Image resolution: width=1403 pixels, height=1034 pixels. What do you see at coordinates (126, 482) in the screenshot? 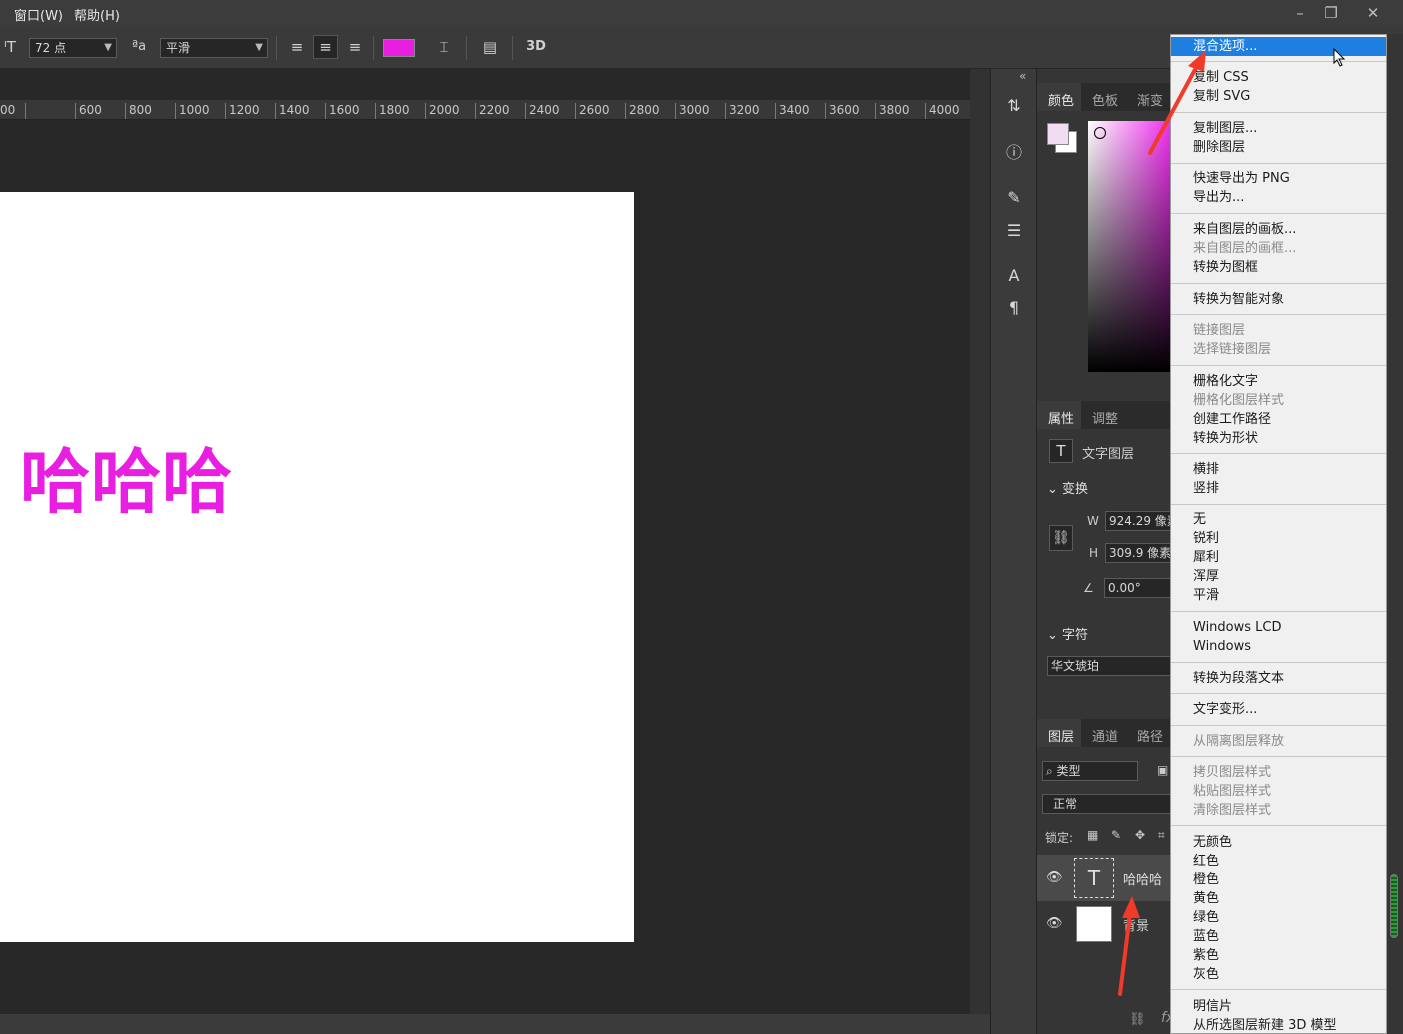
I see `canvas-text: 哈哈哈` at bounding box center [126, 482].